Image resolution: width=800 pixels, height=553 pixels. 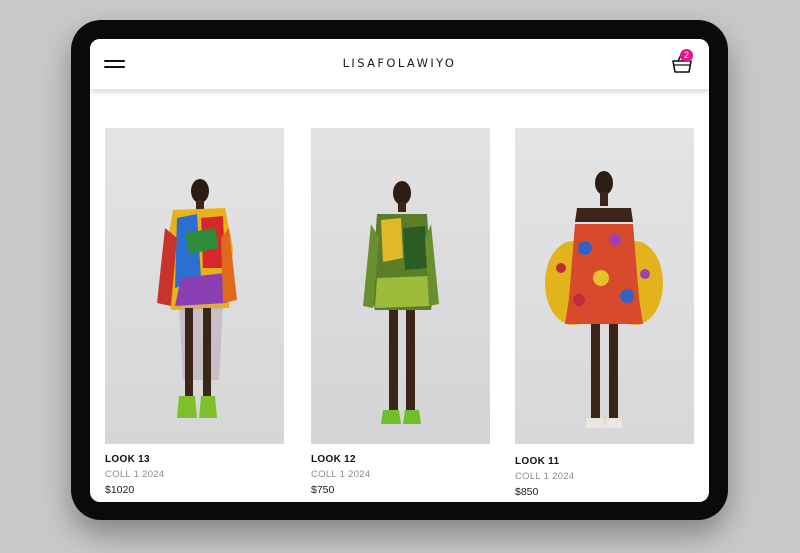 What do you see at coordinates (686, 55) in the screenshot?
I see `cart-count-badge: 2` at bounding box center [686, 55].